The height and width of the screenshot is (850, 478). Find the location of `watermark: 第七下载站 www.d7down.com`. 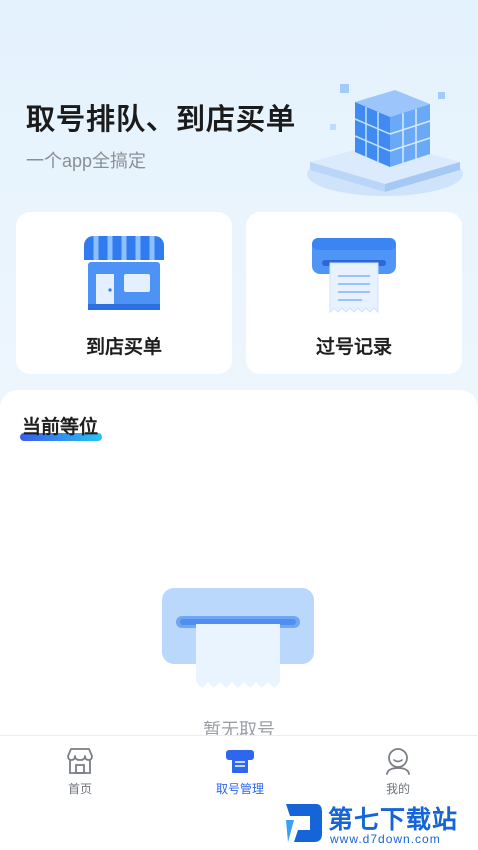

watermark: 第七下载站 www.d7down.com is located at coordinates (380, 824).